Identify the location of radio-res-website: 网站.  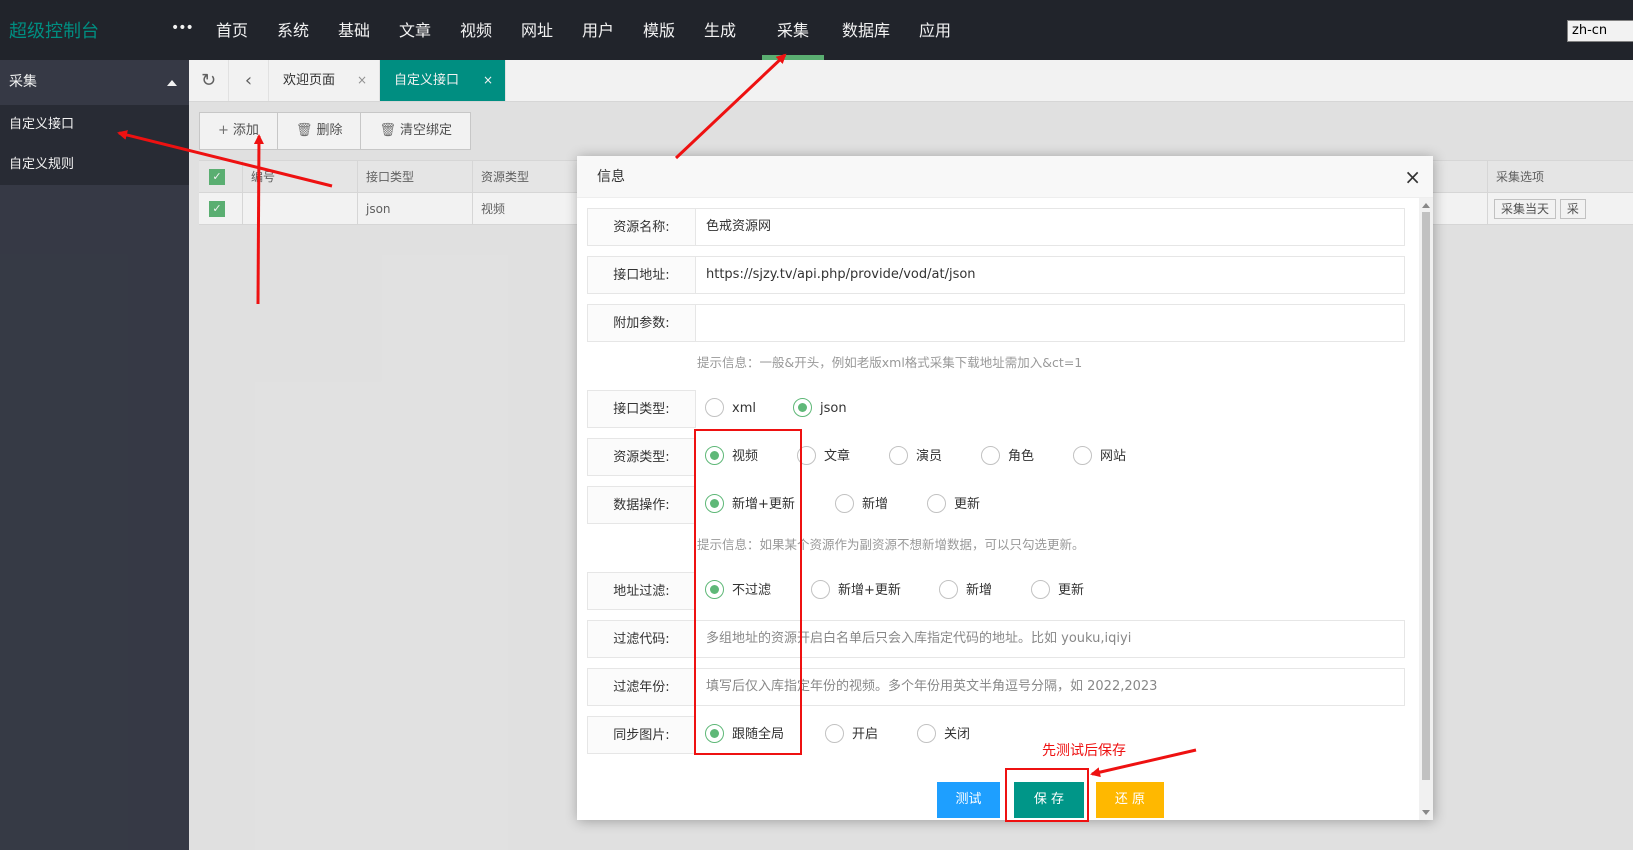
(1099, 456).